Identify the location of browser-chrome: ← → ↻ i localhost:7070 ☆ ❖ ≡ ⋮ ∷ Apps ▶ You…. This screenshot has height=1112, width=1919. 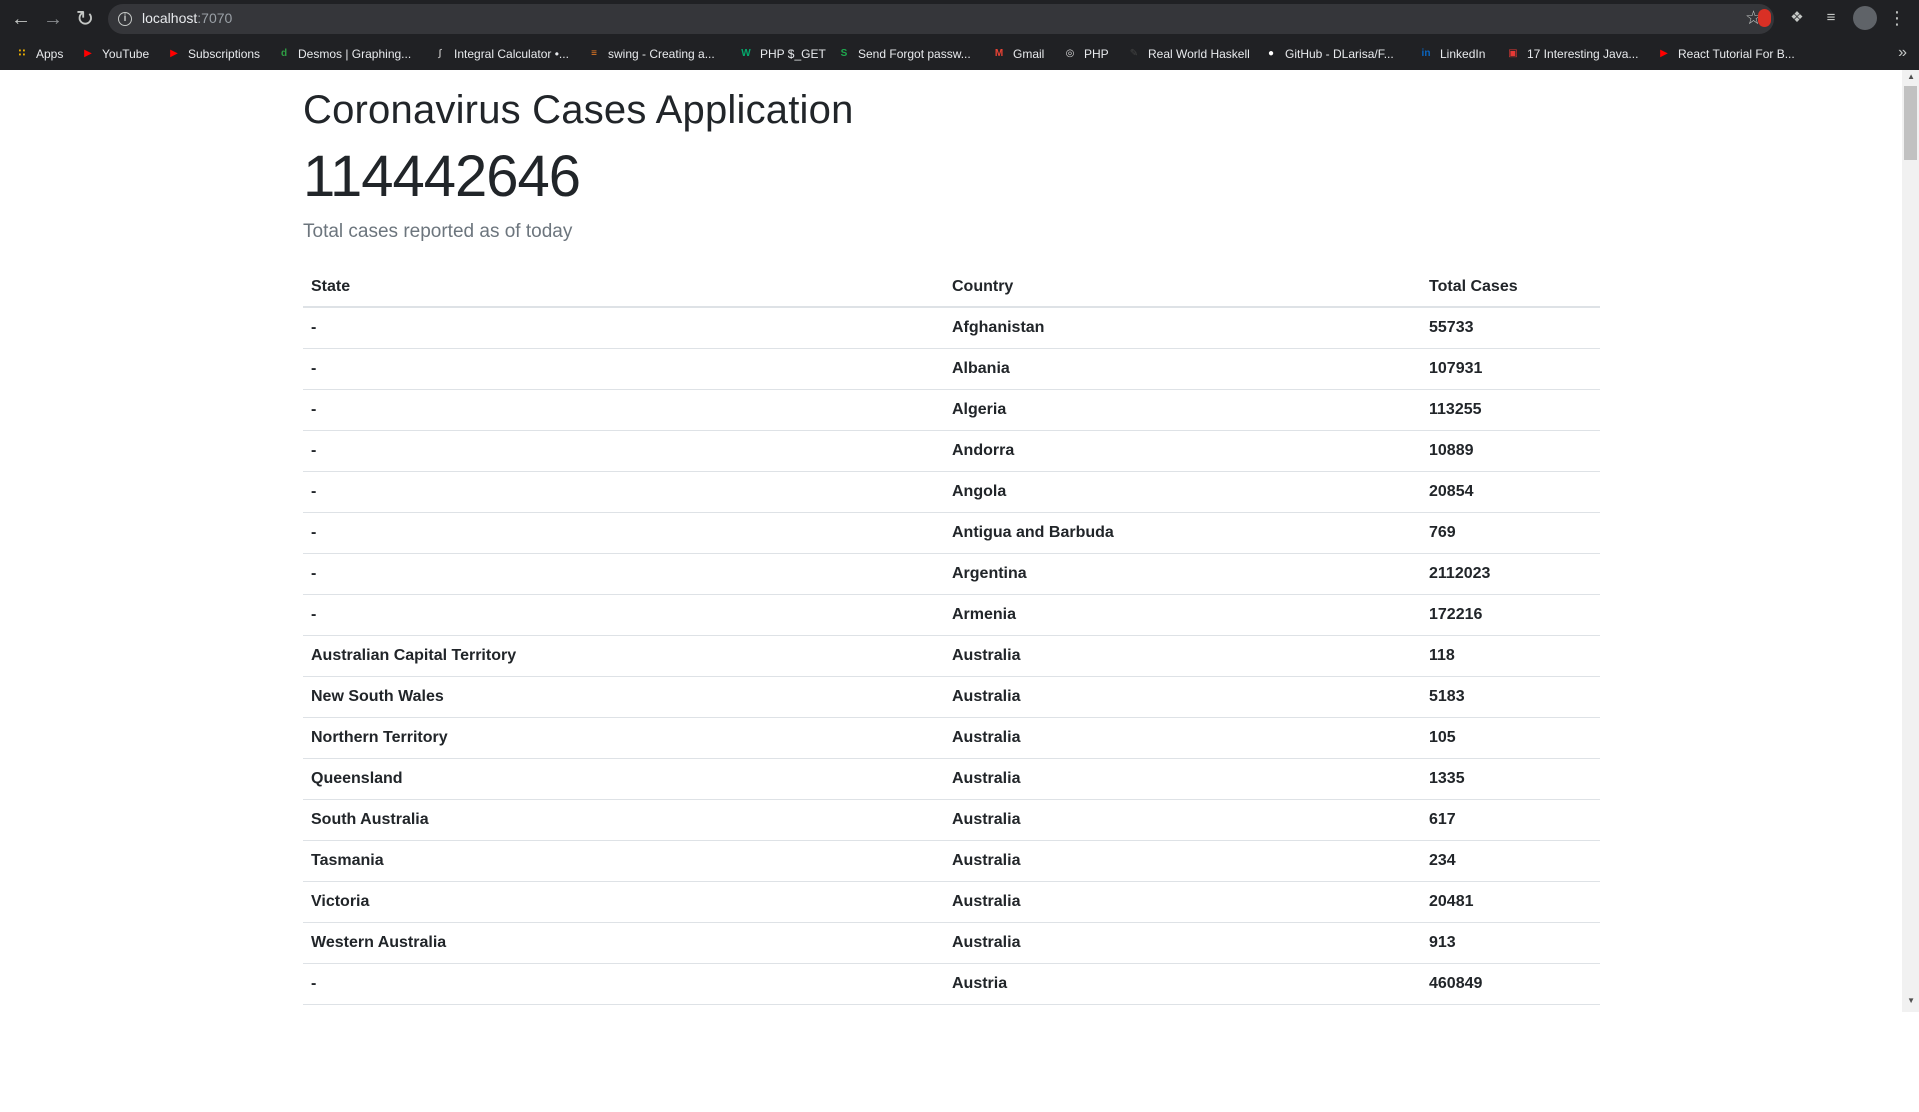
(959, 35).